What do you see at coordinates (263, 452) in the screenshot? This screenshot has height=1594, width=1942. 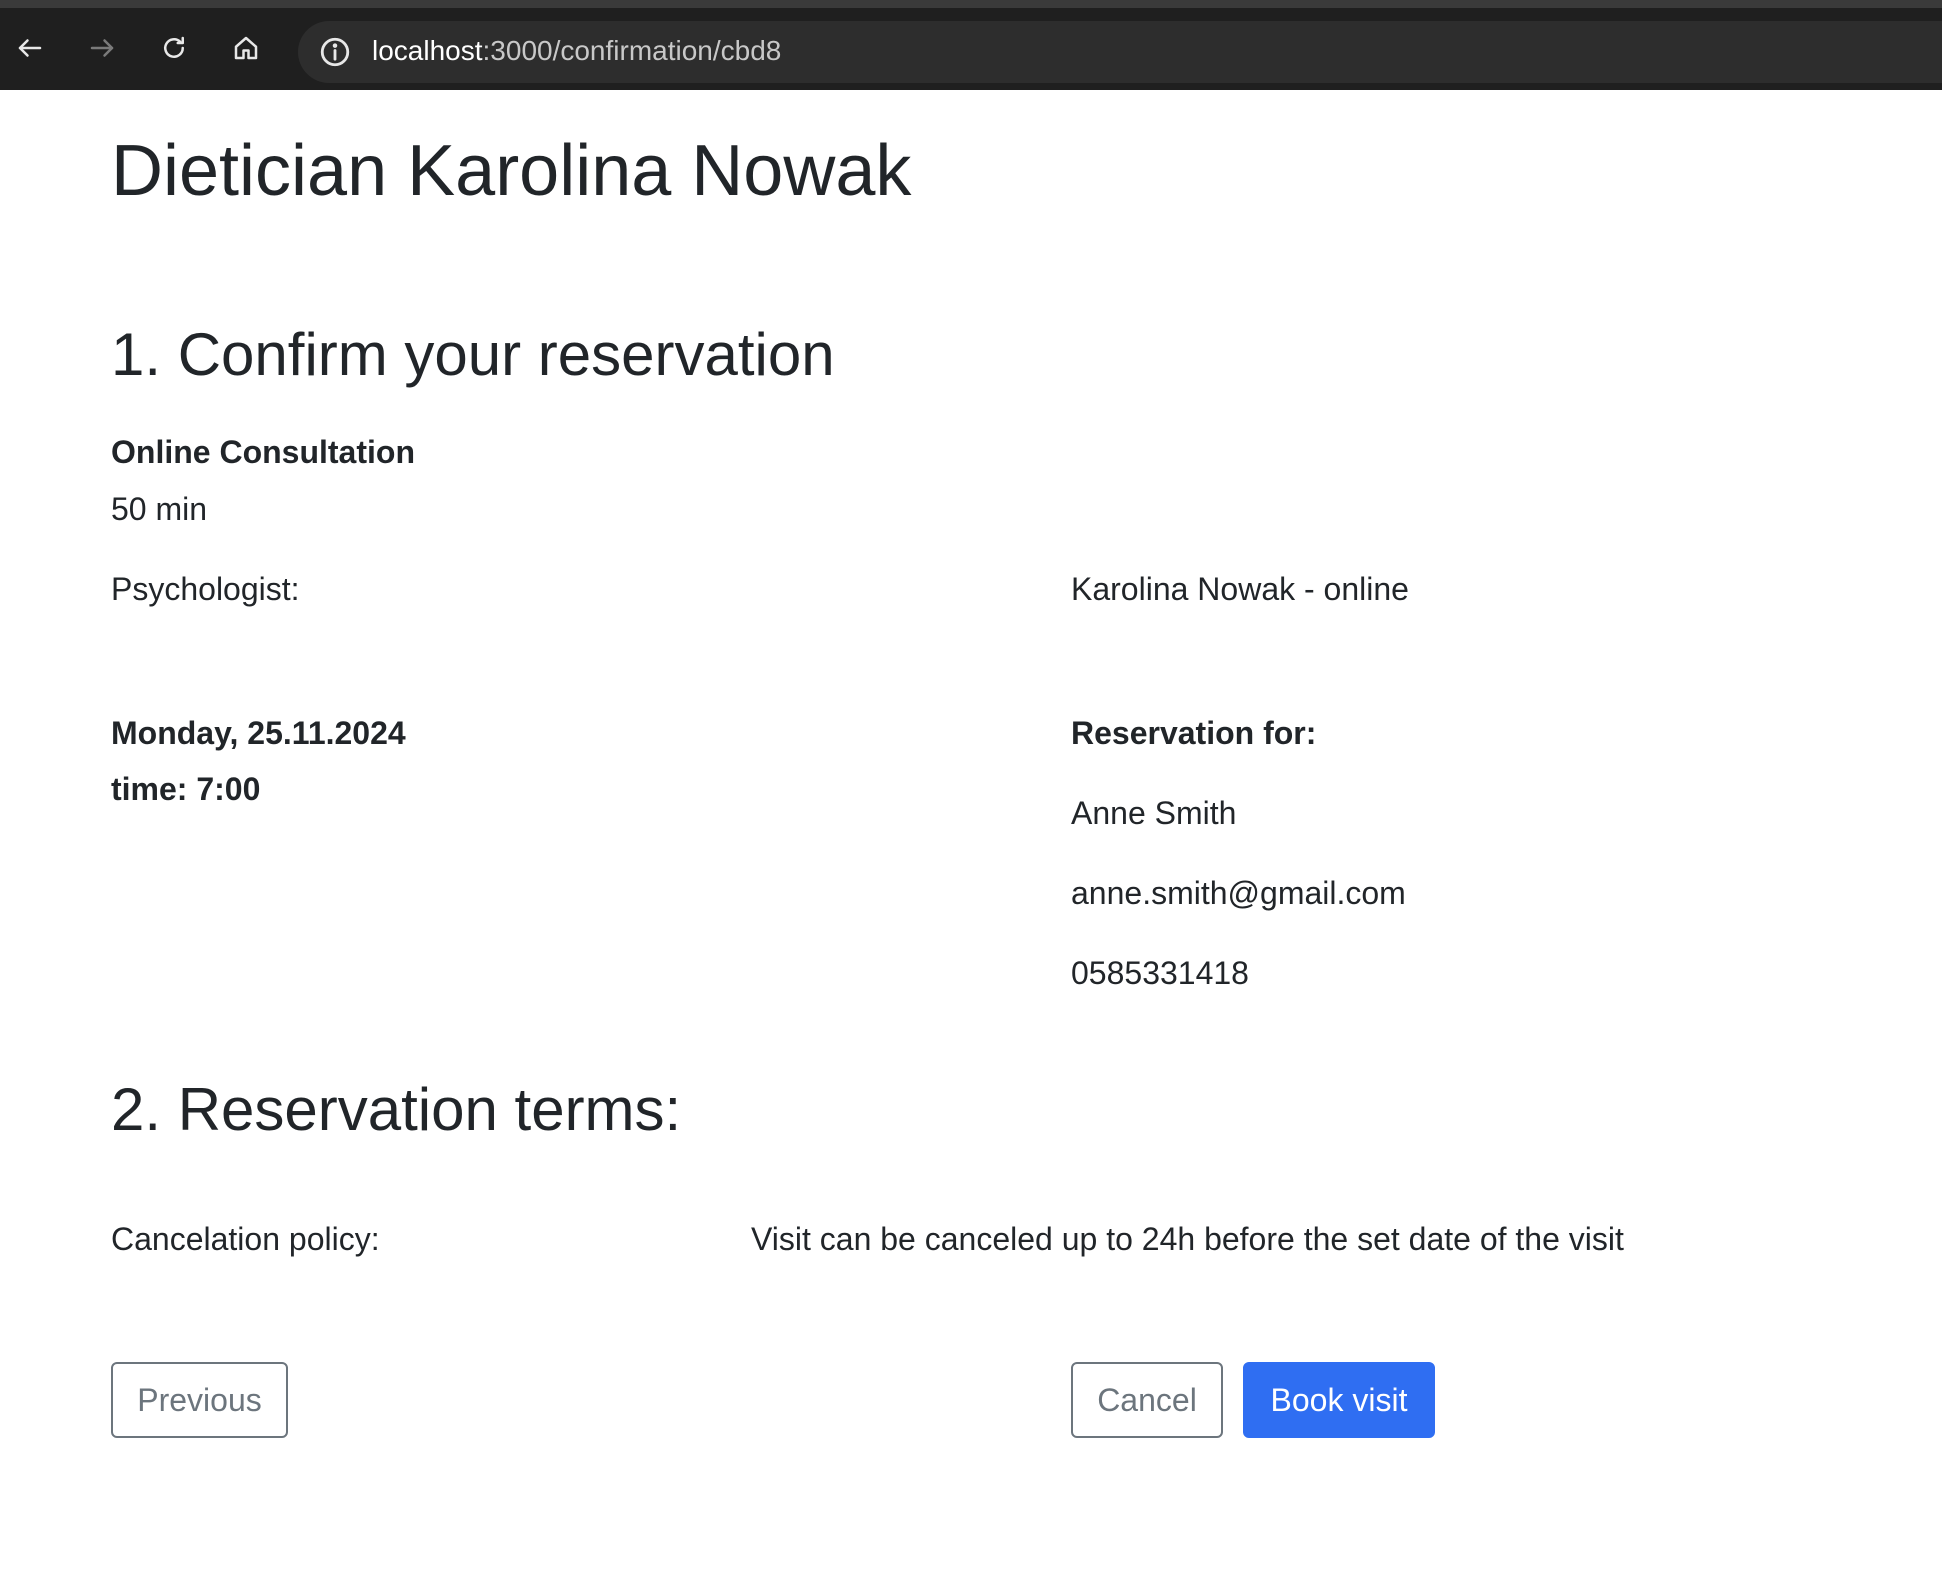 I see `service-name: Online Consultation` at bounding box center [263, 452].